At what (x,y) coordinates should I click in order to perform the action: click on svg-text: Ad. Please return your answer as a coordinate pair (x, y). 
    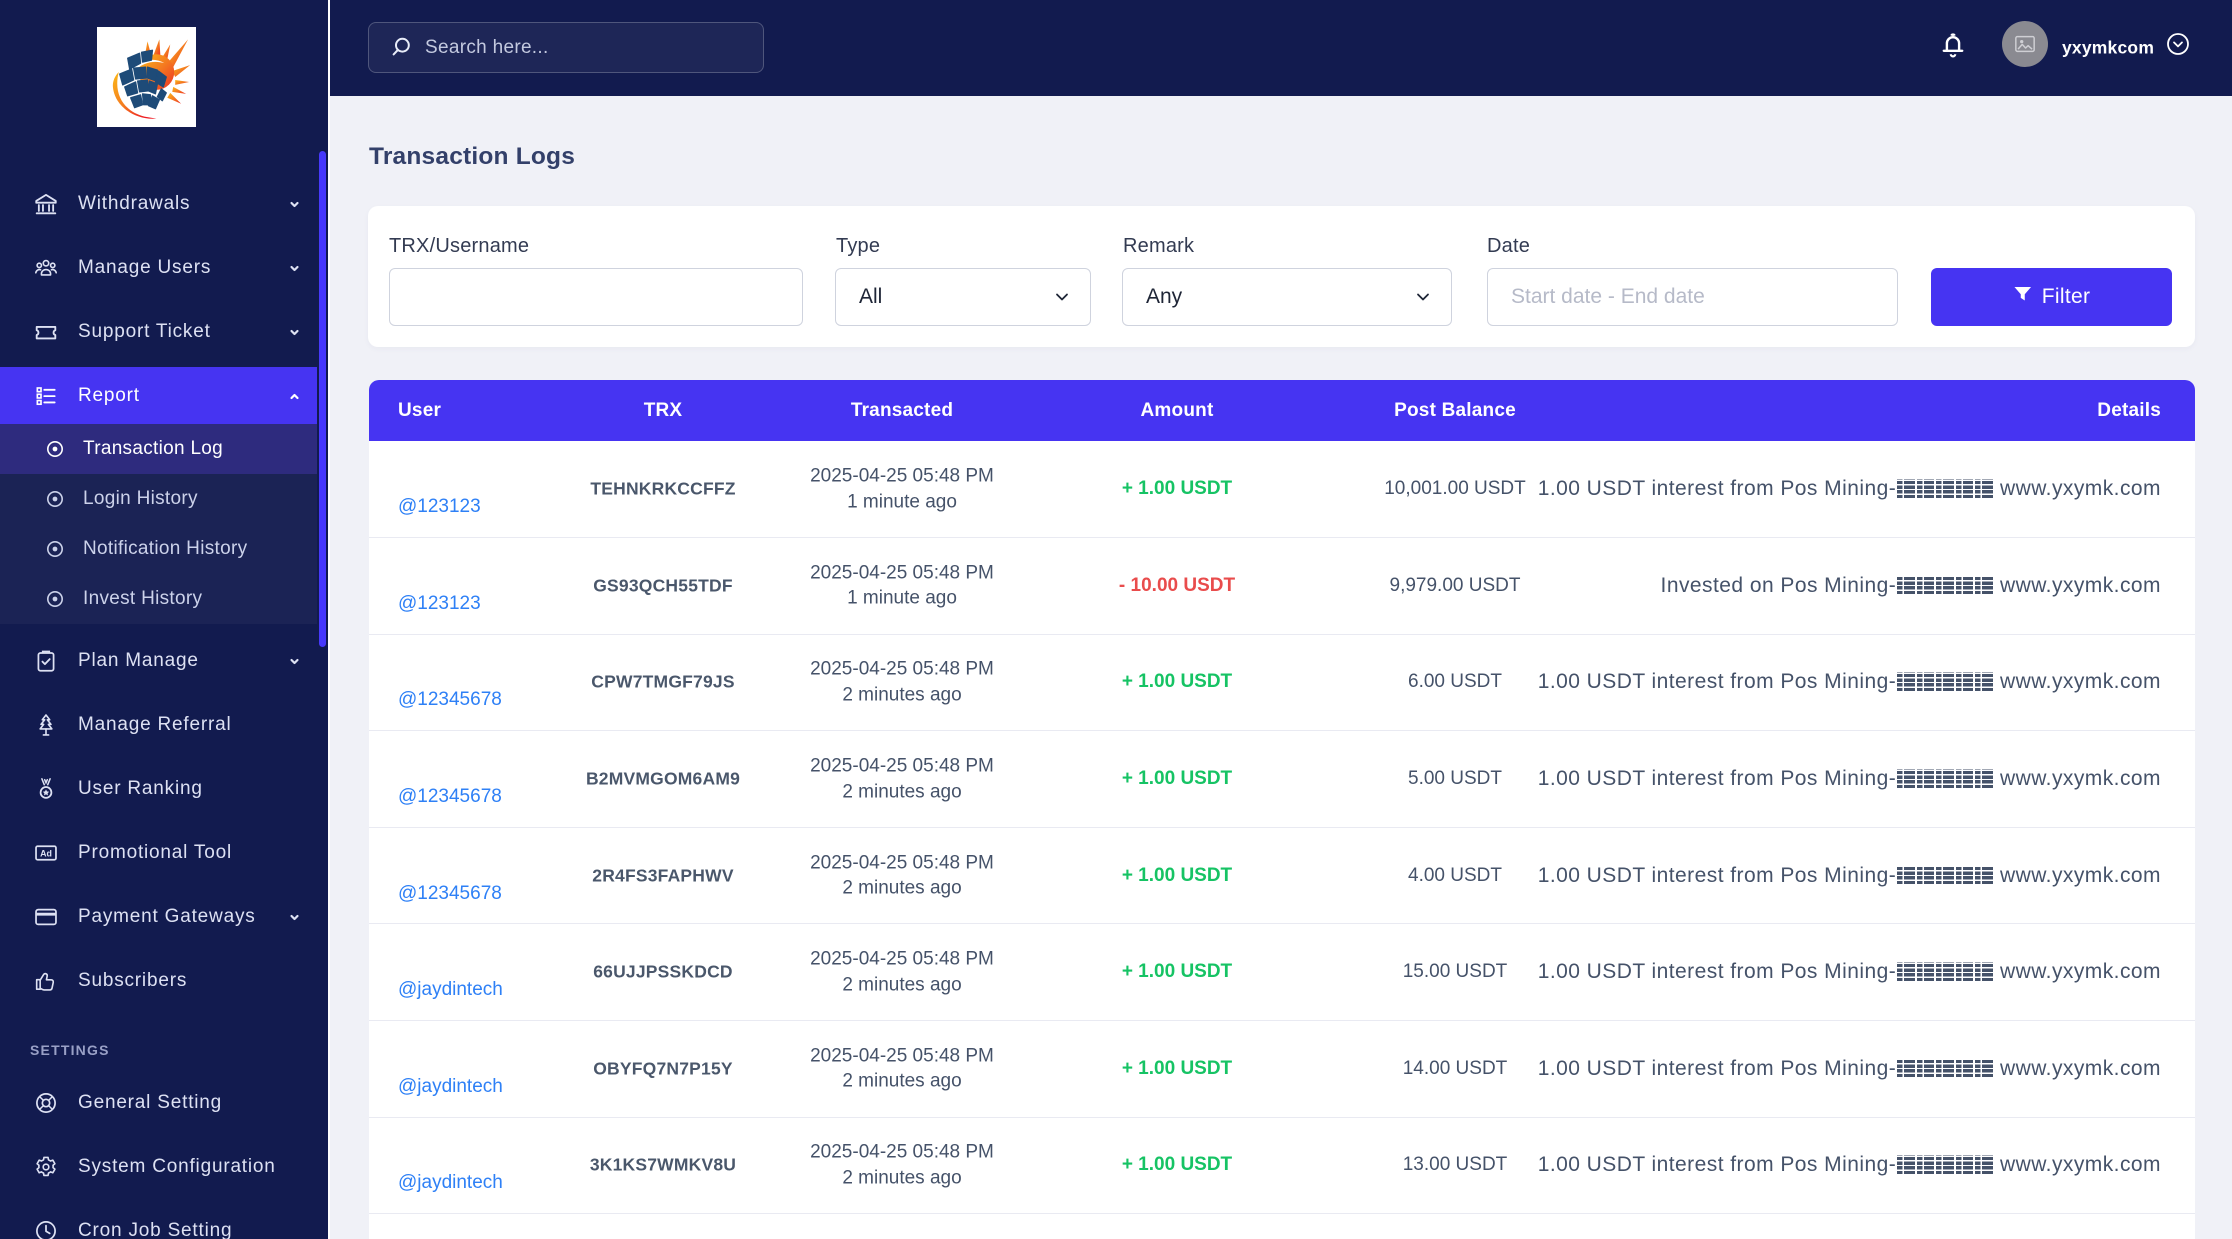
    Looking at the image, I should click on (46, 853).